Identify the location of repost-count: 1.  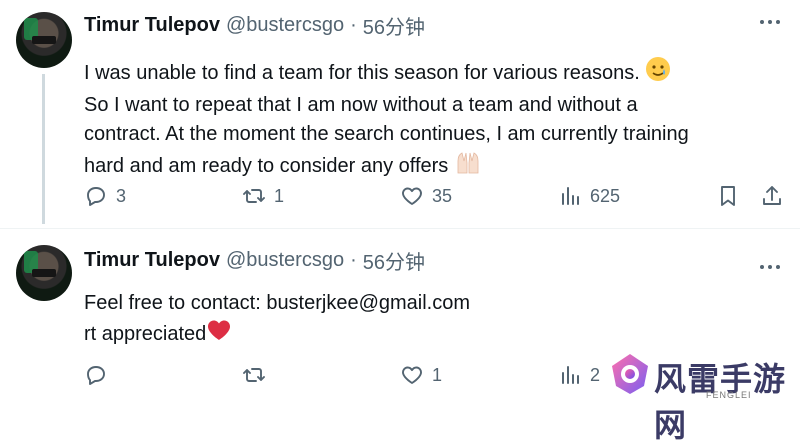
(279, 195).